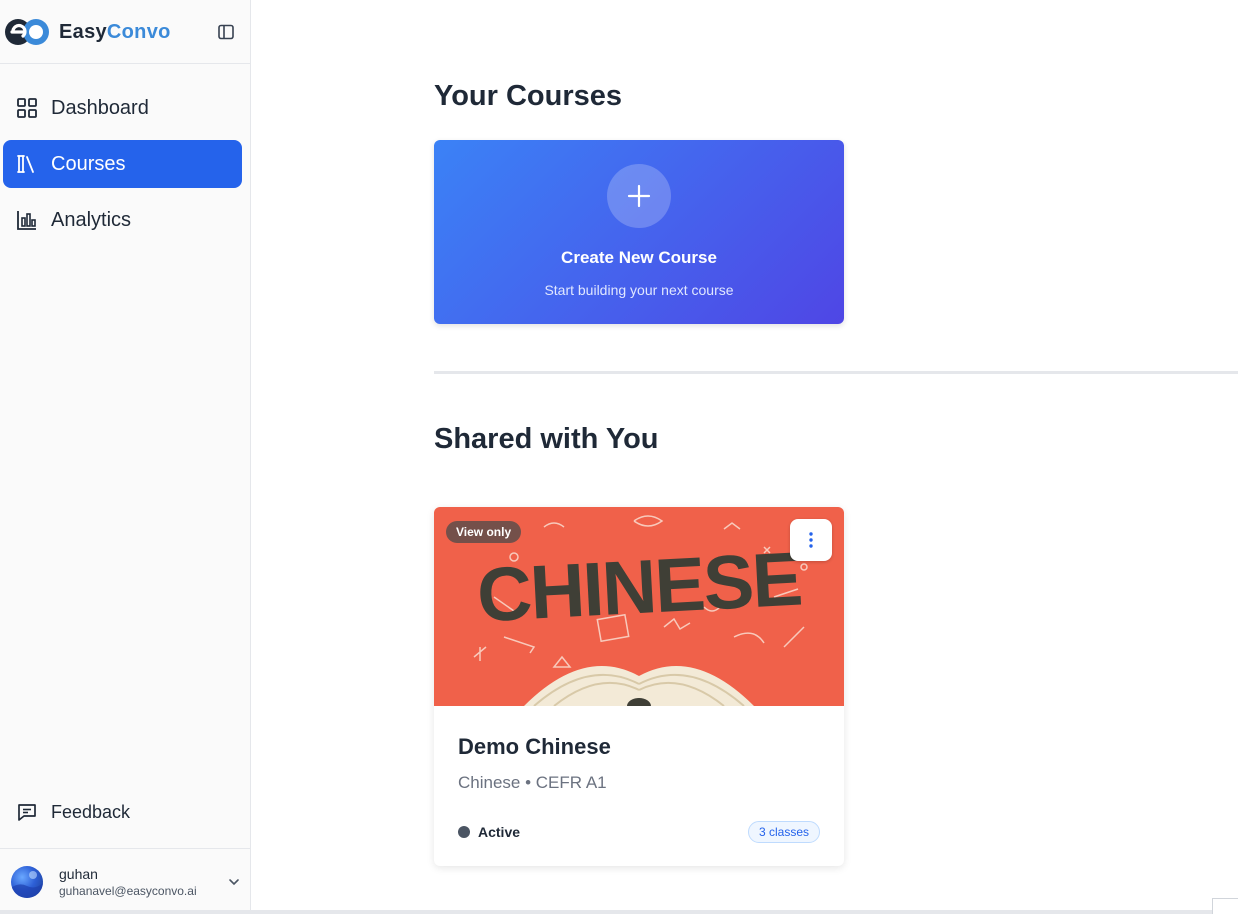 Image resolution: width=1238 pixels, height=914 pixels. I want to click on status-indicator: Active, so click(489, 832).